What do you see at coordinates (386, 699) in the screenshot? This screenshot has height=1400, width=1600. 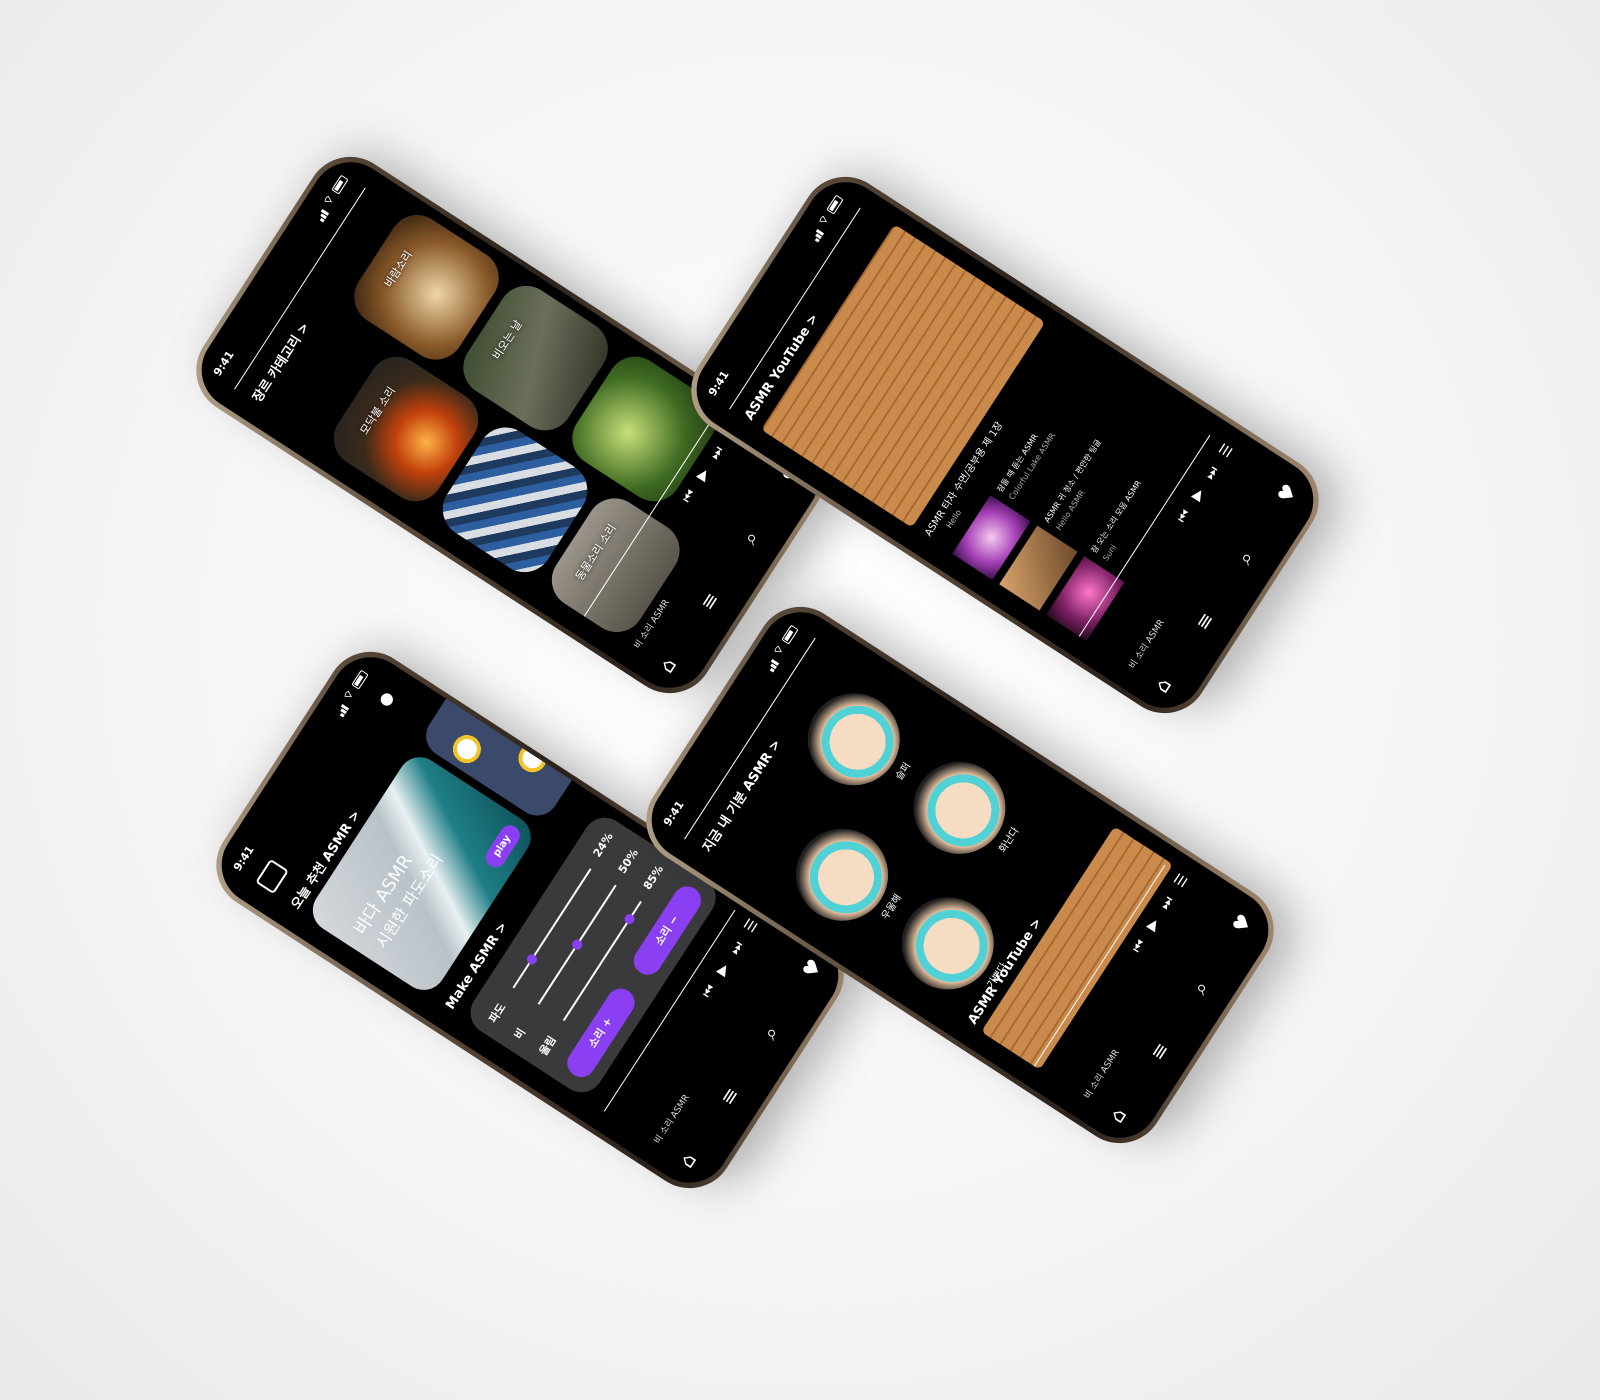 I see `profile-icon: ●` at bounding box center [386, 699].